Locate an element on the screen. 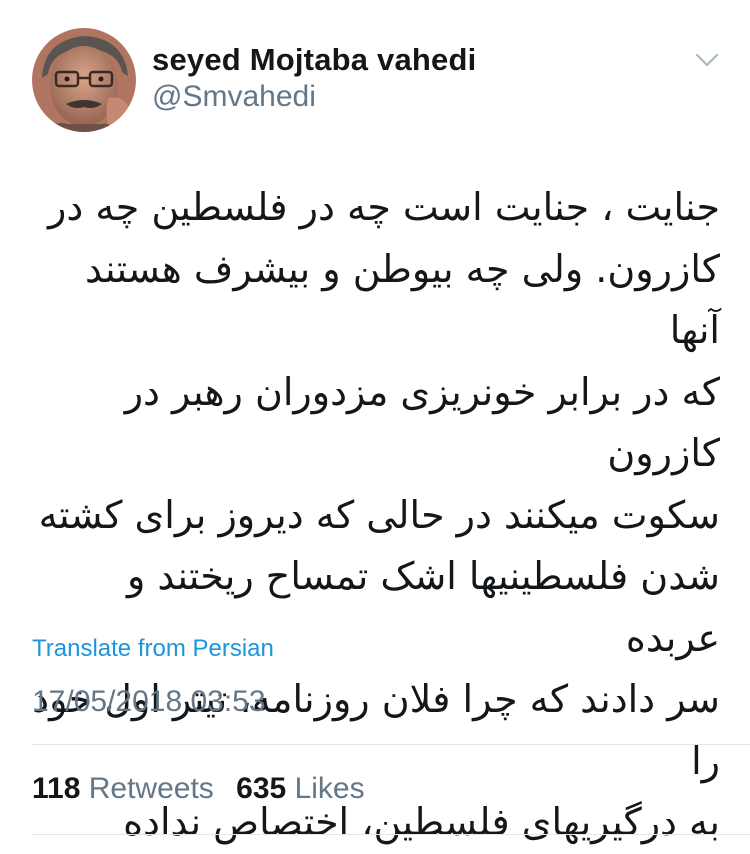  retweets-count: 118 is located at coordinates (56, 788).